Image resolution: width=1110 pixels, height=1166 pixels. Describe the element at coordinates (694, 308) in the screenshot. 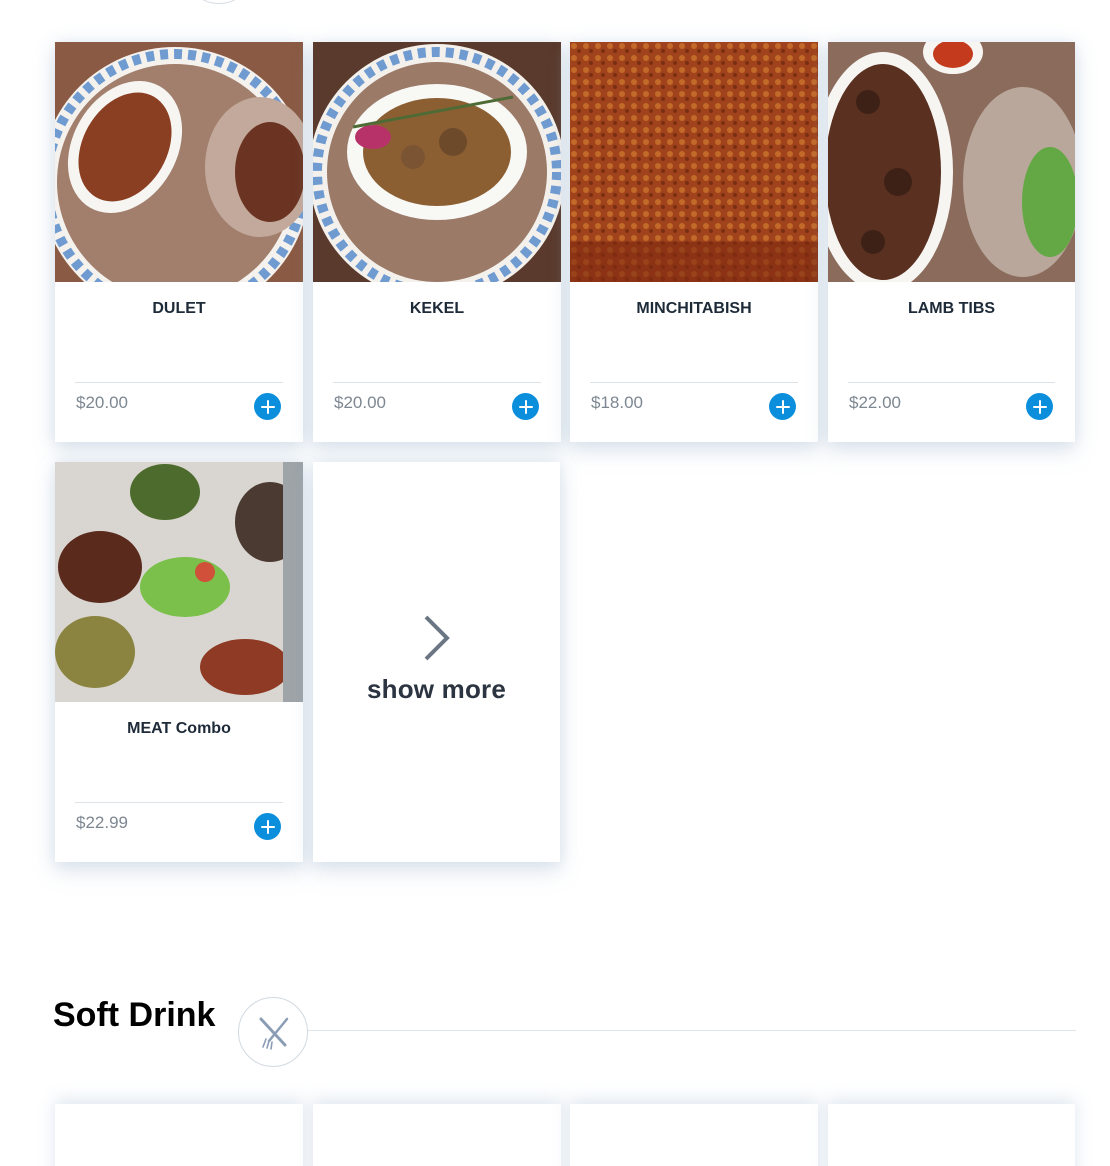

I see `menu-item-name: MINCHITABISH` at that location.